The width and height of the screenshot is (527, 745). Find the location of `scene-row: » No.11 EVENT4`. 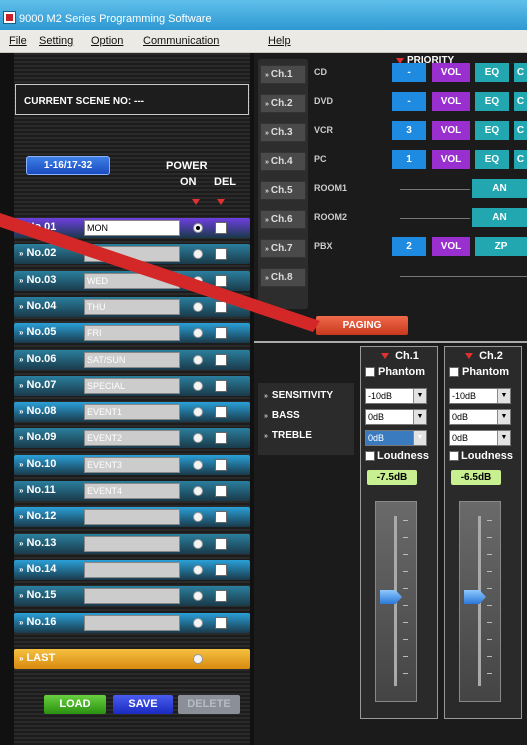

scene-row: » No.11 EVENT4 is located at coordinates (132, 491).